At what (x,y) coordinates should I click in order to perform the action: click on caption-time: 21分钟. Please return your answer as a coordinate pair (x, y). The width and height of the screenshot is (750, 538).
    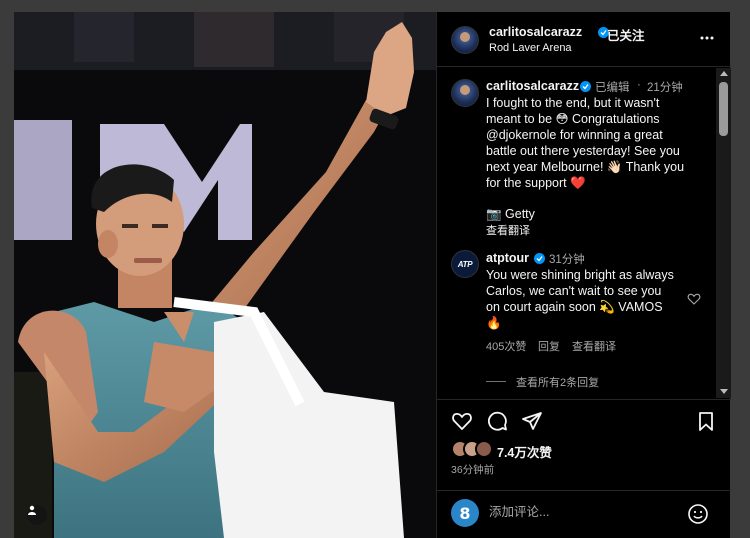
    Looking at the image, I should click on (665, 88).